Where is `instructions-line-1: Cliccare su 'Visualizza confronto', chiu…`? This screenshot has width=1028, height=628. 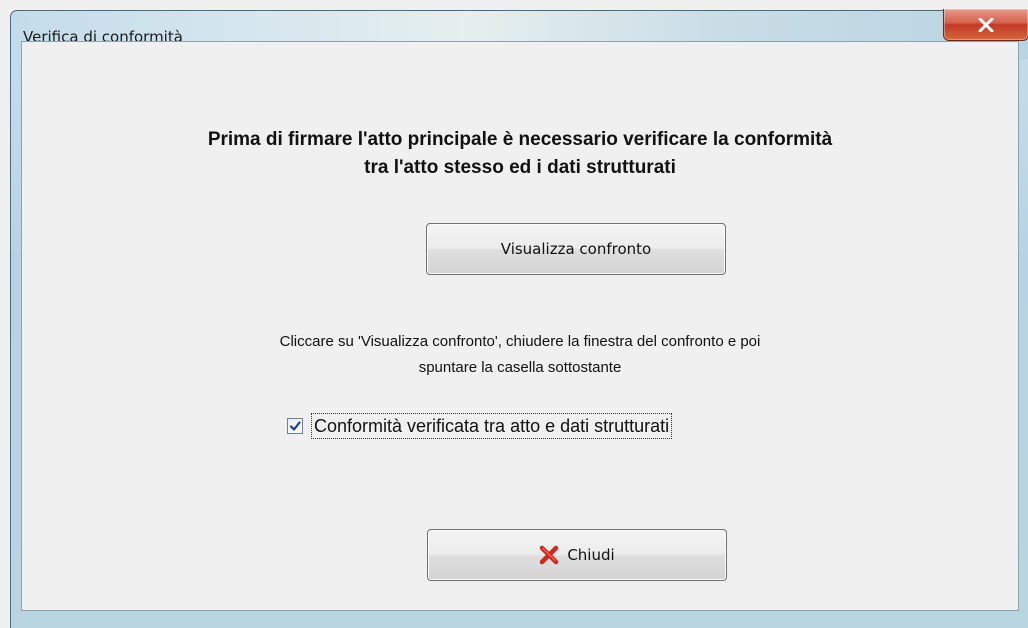
instructions-line-1: Cliccare su 'Visualizza confronto', chiu… is located at coordinates (520, 341).